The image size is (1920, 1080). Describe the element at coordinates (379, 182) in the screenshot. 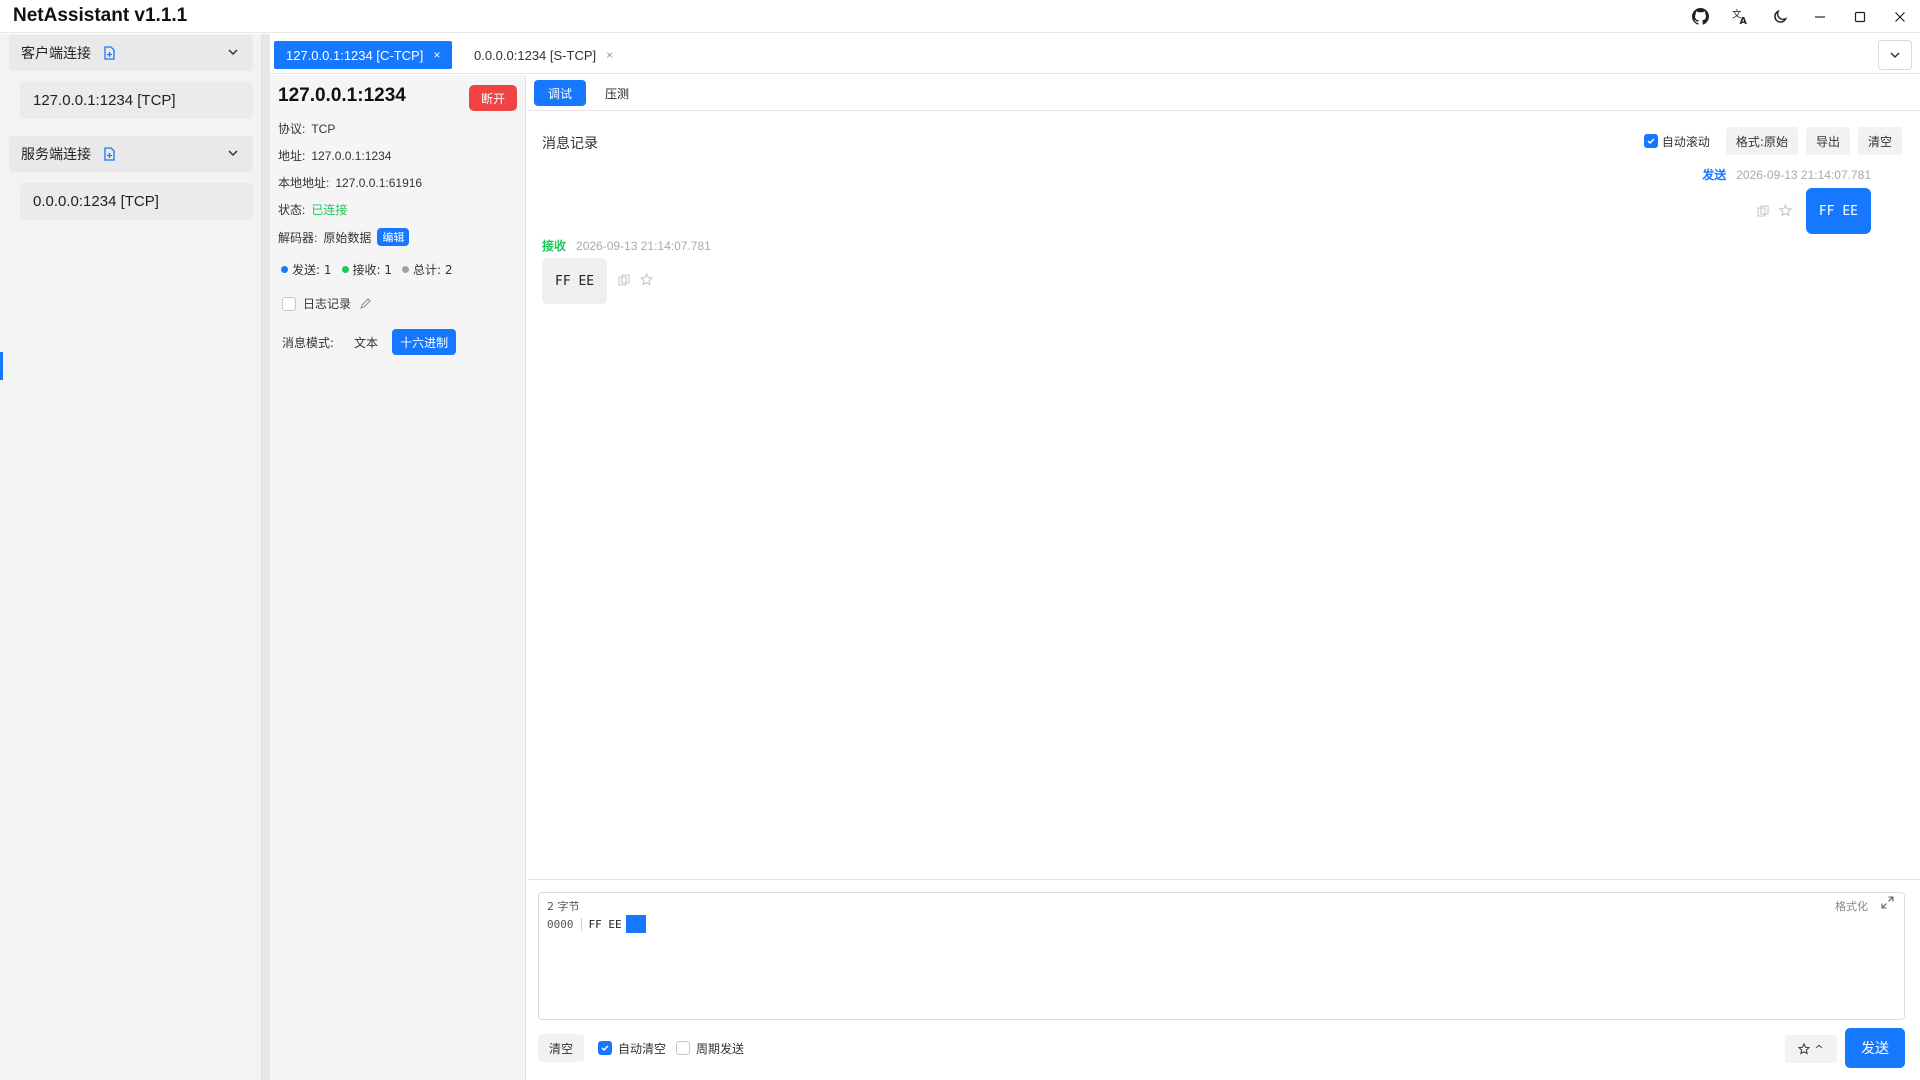

I see `local-address-value: 127.0.0.1:61916` at that location.